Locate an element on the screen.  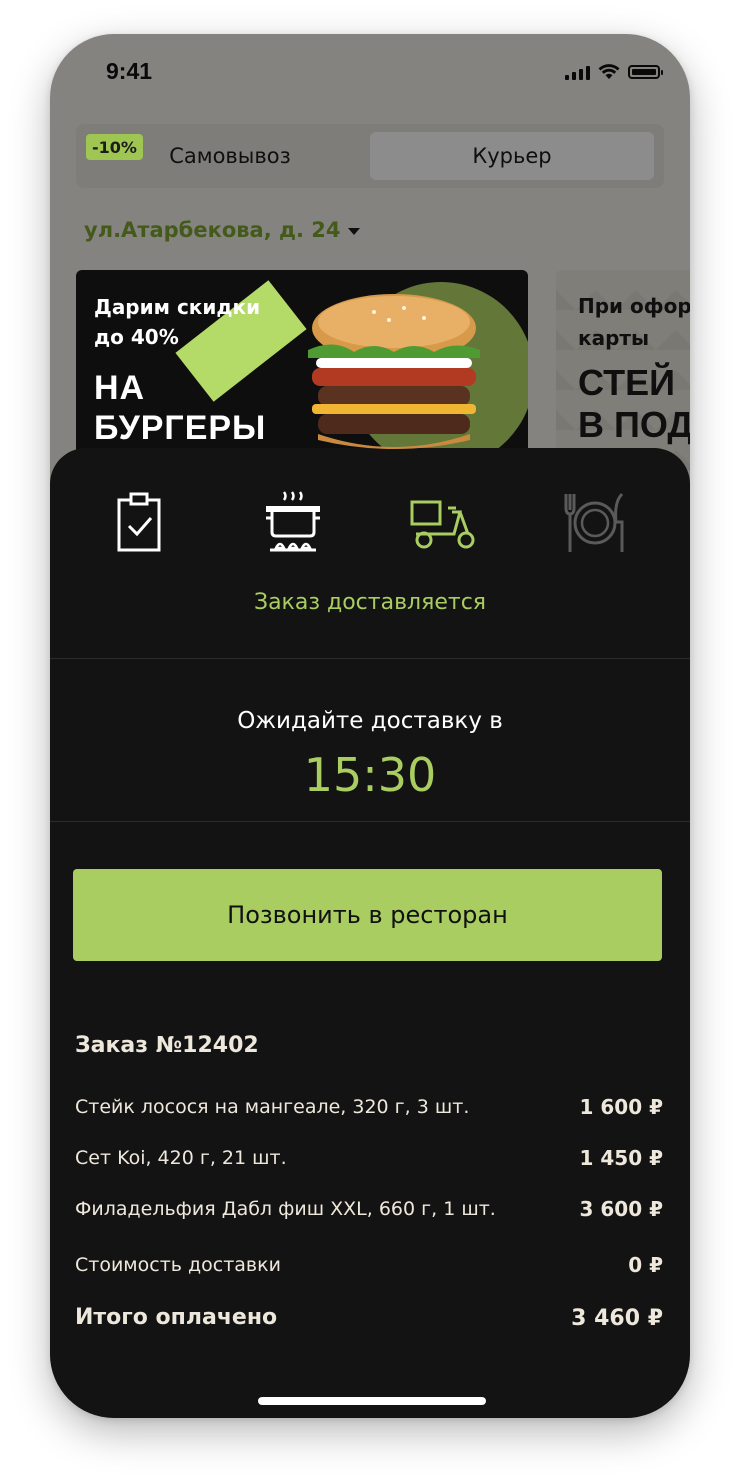
order-progress-steps is located at coordinates (370, 523).